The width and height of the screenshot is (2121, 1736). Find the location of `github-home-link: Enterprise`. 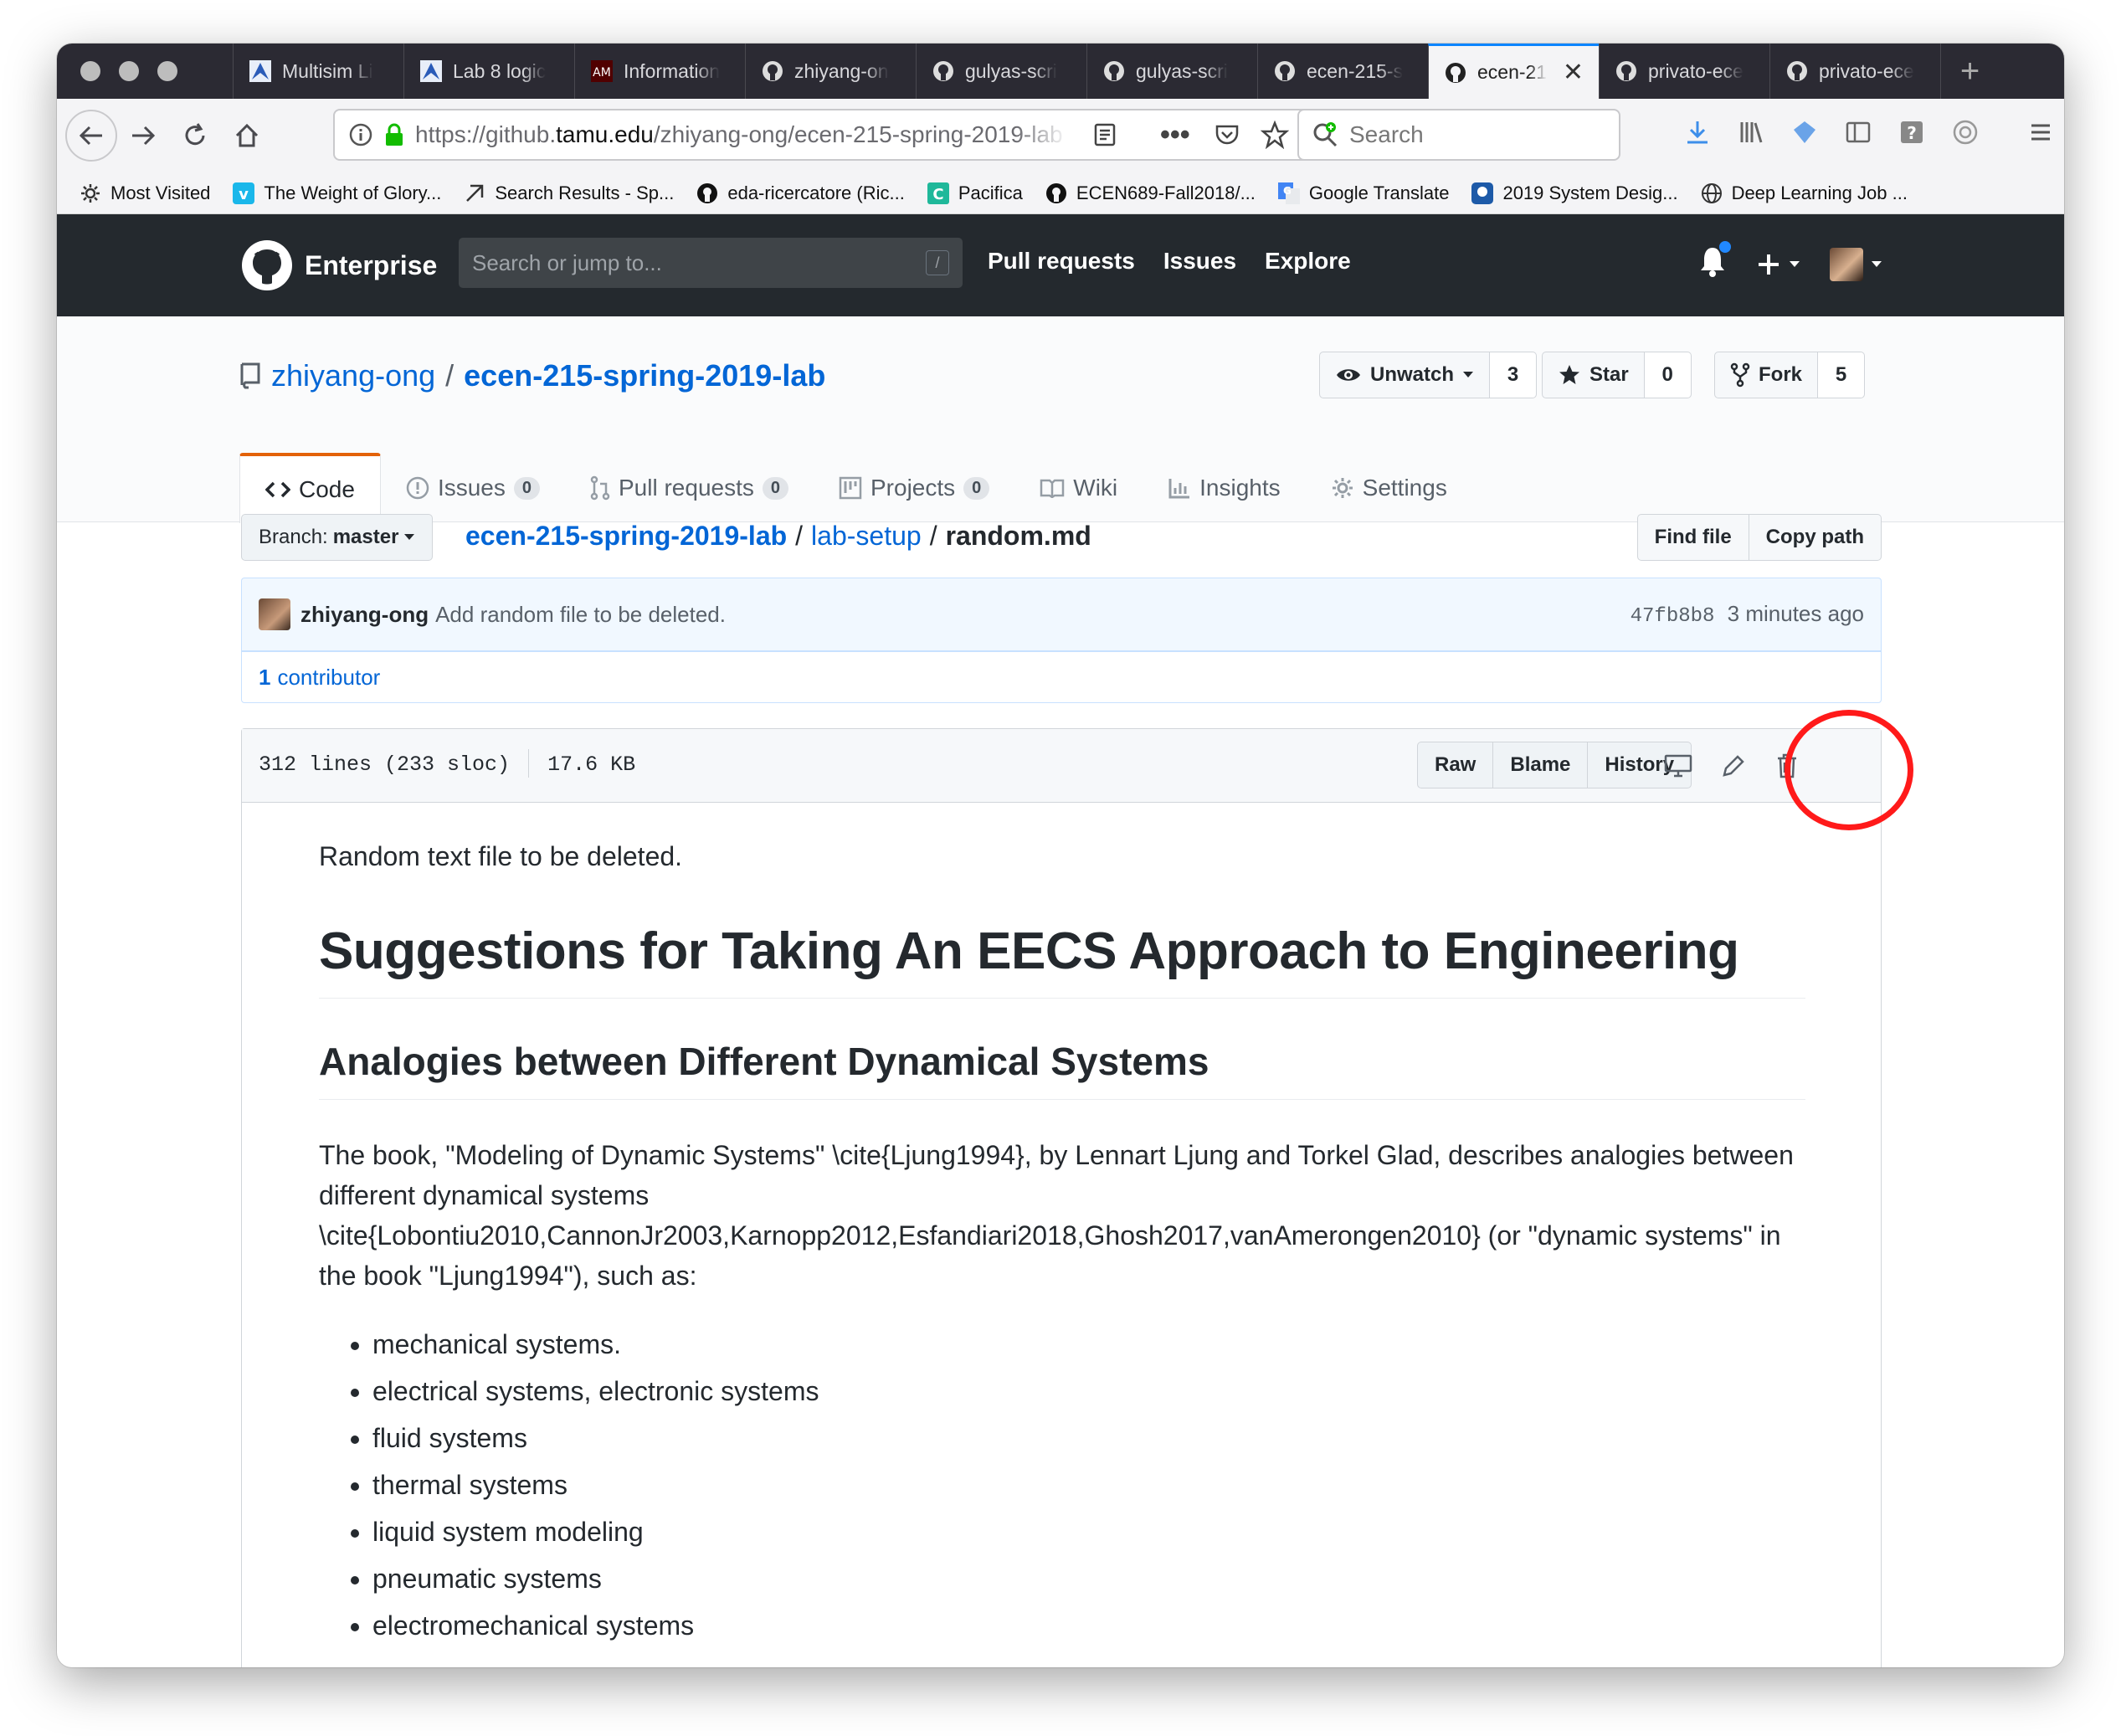

github-home-link: Enterprise is located at coordinates (339, 265).